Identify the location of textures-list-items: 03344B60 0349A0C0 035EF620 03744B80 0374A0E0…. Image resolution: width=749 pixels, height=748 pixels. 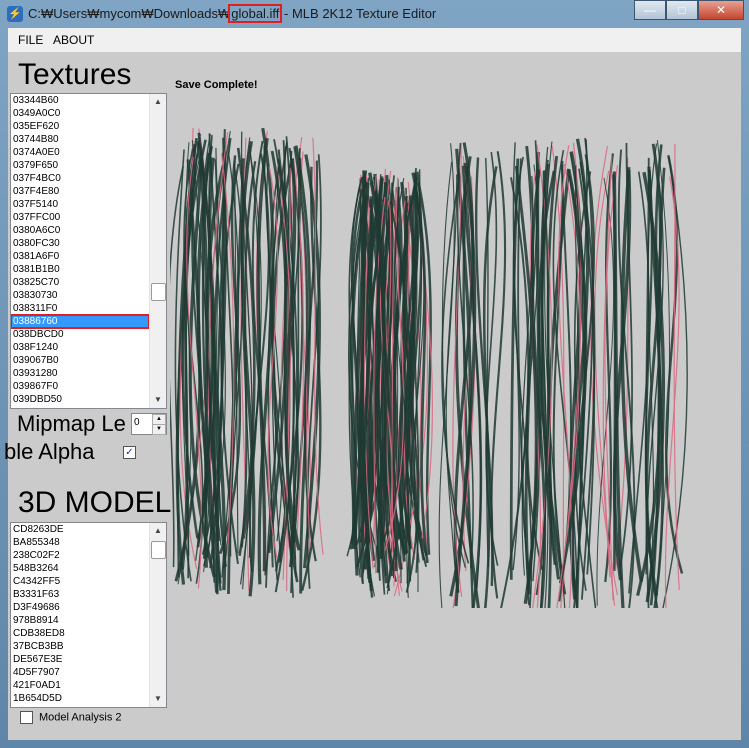
(80, 250).